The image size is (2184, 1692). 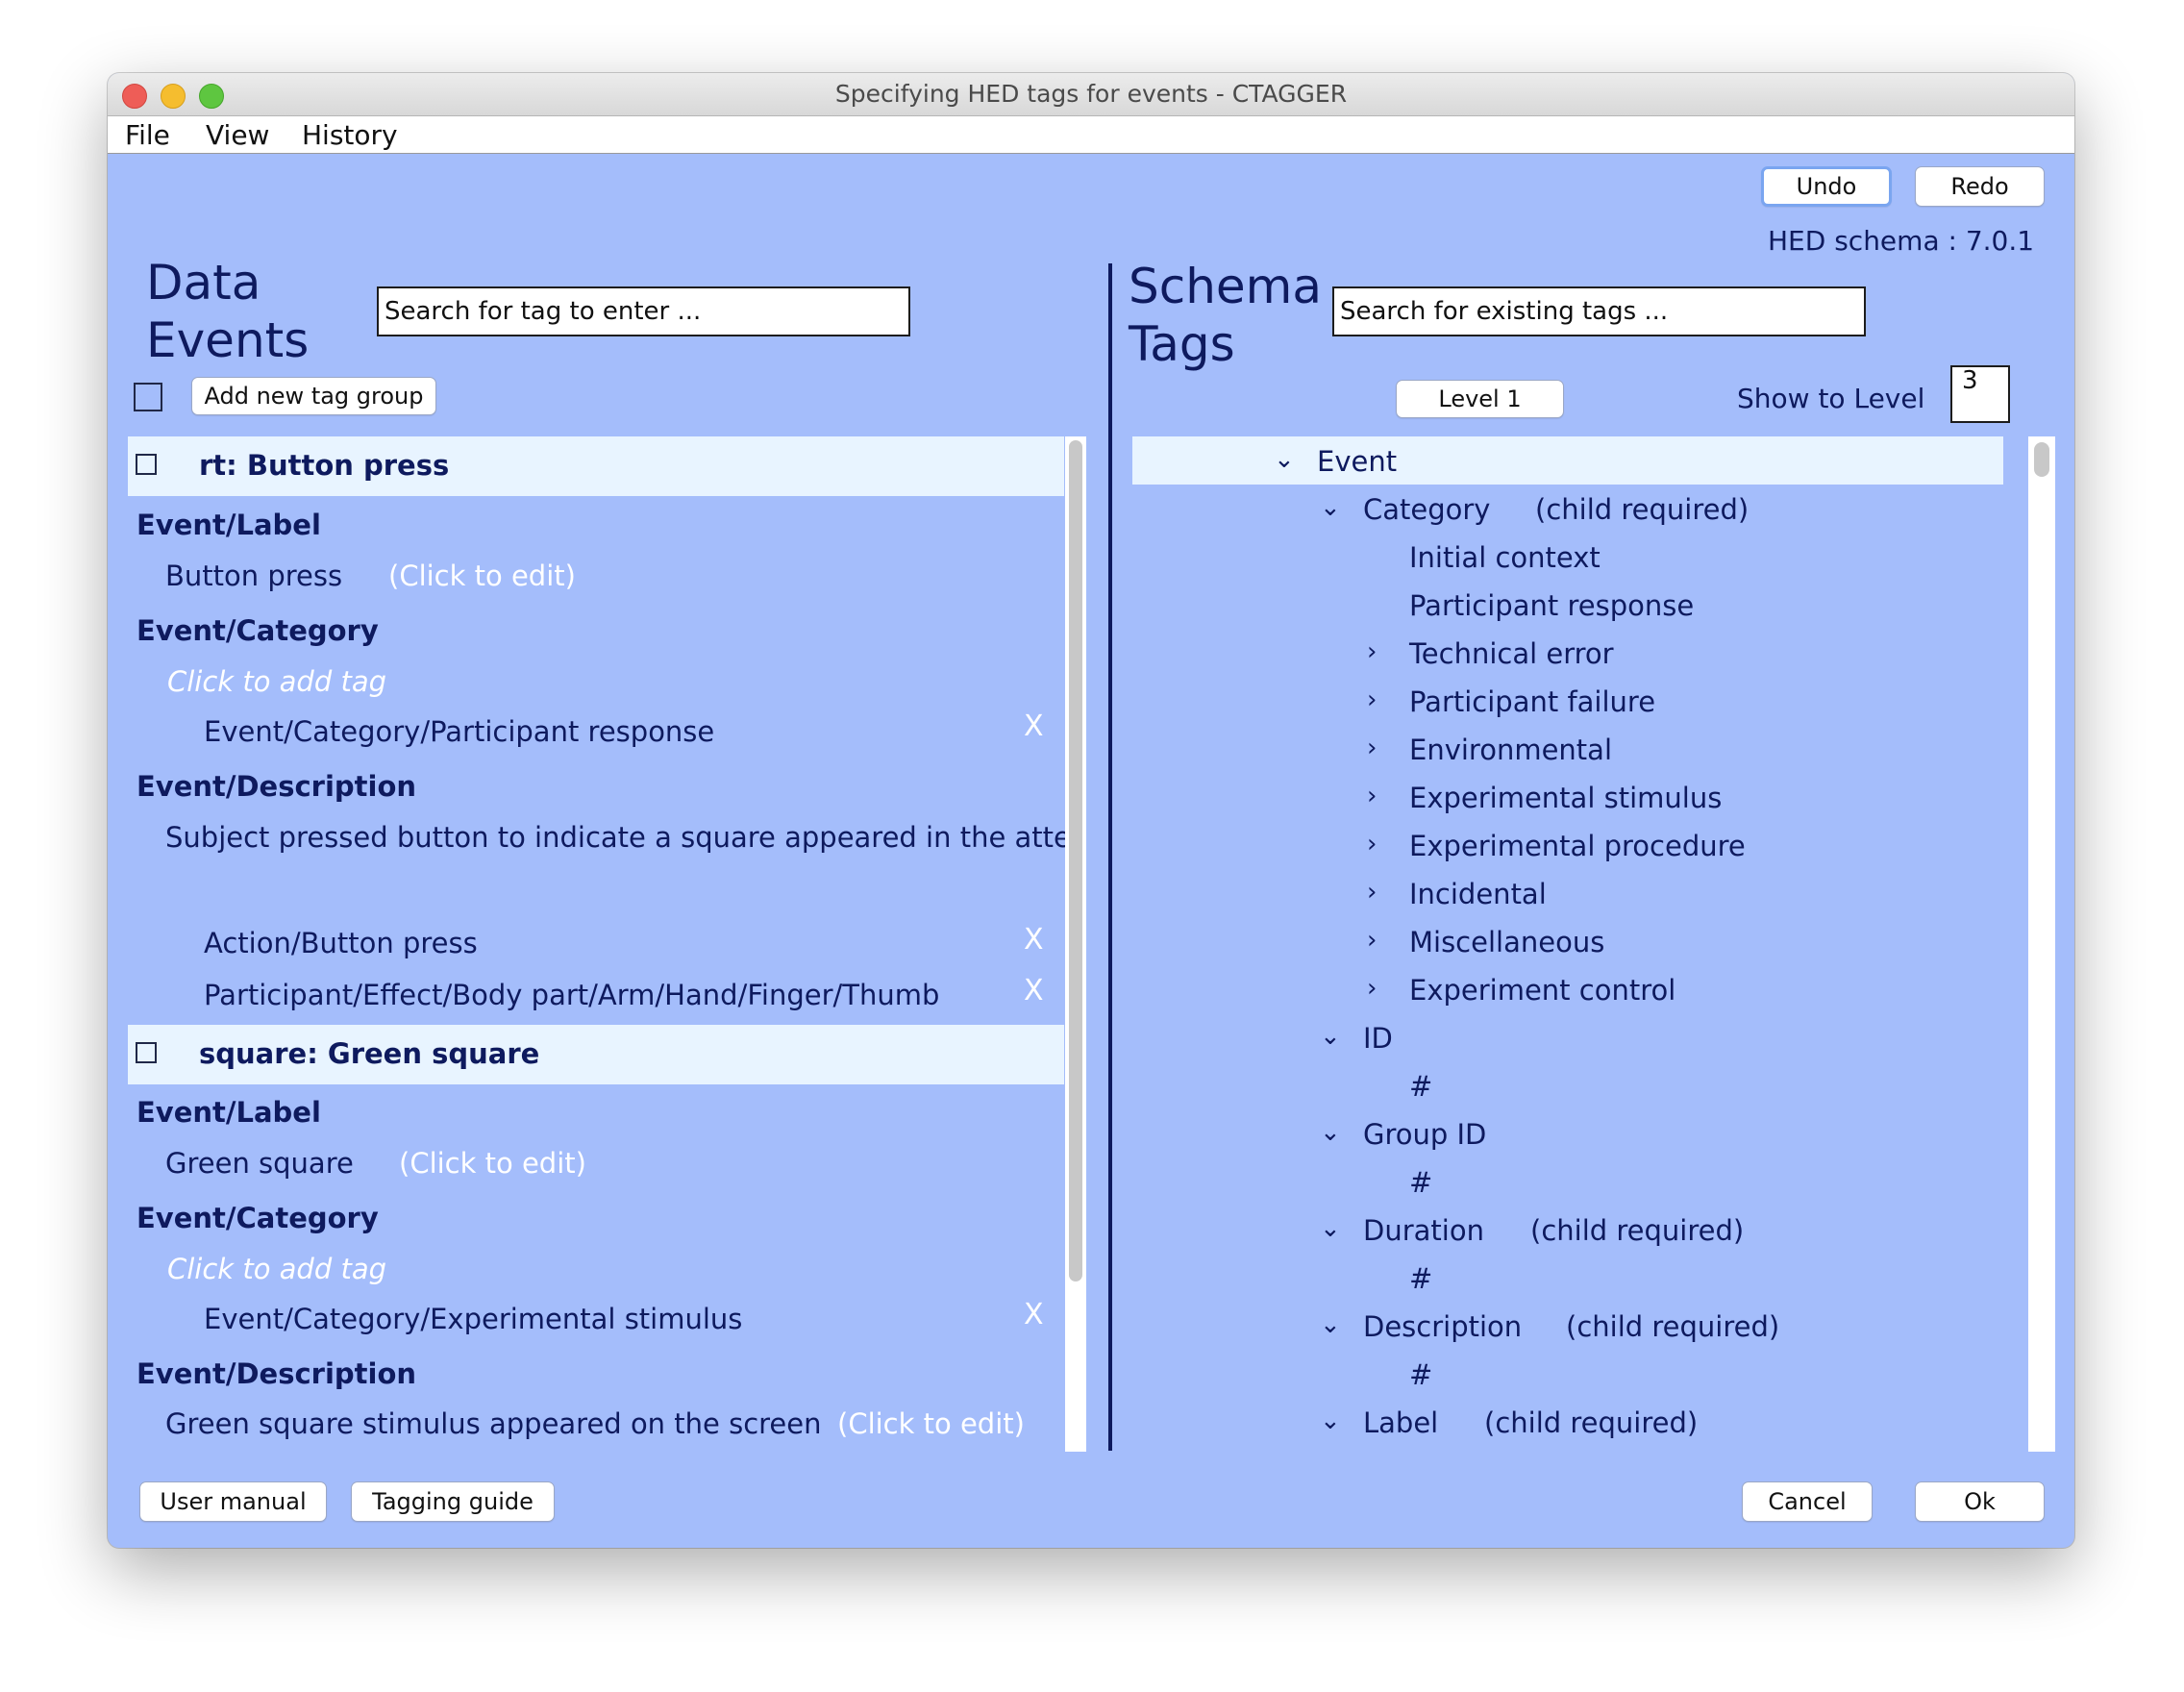 I want to click on tree-node-category: Category, so click(x=1427, y=509).